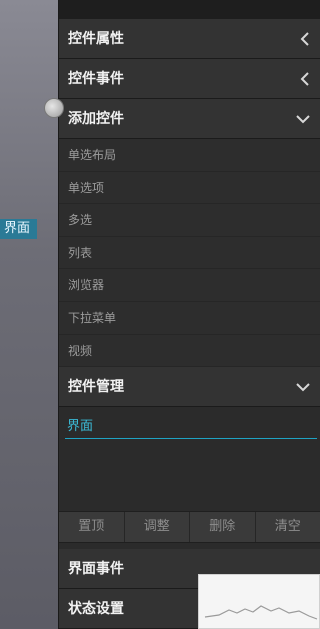 The width and height of the screenshot is (320, 629). Describe the element at coordinates (189, 220) in the screenshot. I see `add-item-checkbox: 多选` at that location.